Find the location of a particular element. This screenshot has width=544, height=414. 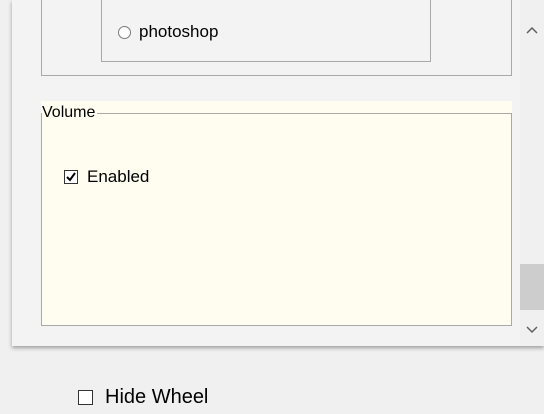

chevron-up-icon is located at coordinates (532, 30).